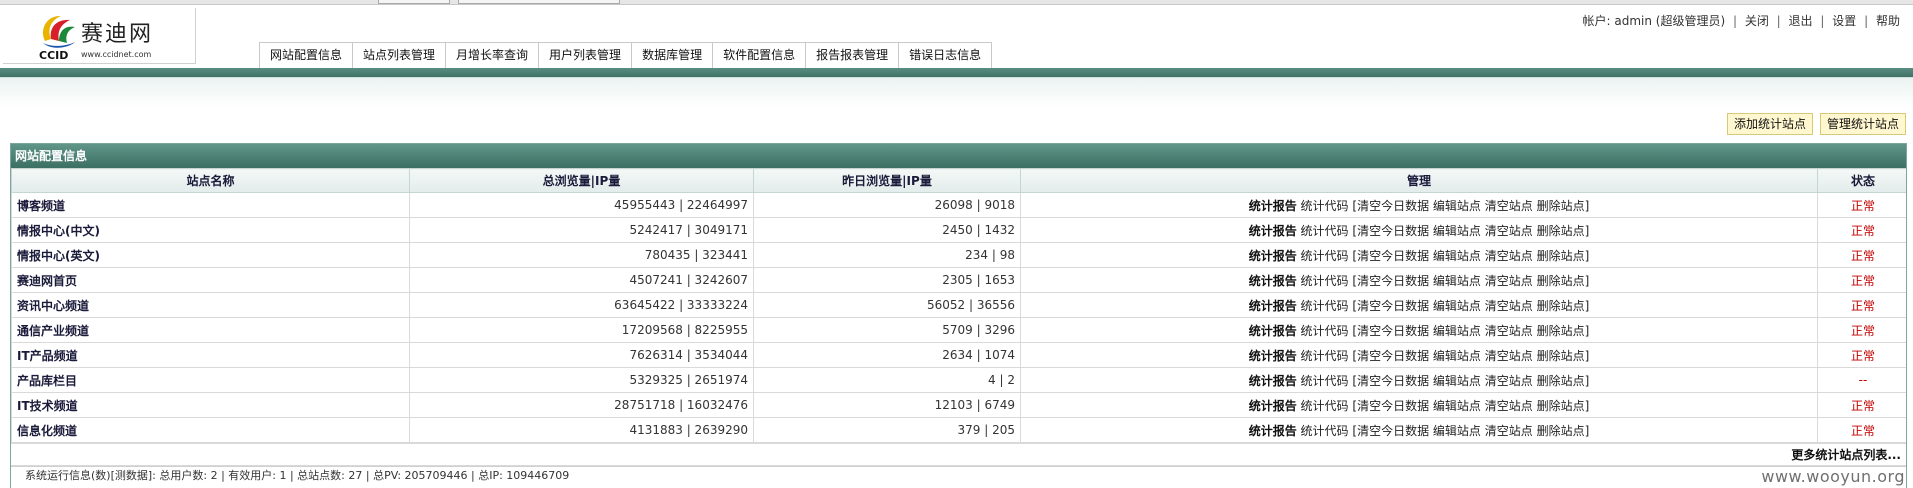 The height and width of the screenshot is (488, 1913). What do you see at coordinates (210, 330) in the screenshot?
I see `site-name-cell: 通信产业频道` at bounding box center [210, 330].